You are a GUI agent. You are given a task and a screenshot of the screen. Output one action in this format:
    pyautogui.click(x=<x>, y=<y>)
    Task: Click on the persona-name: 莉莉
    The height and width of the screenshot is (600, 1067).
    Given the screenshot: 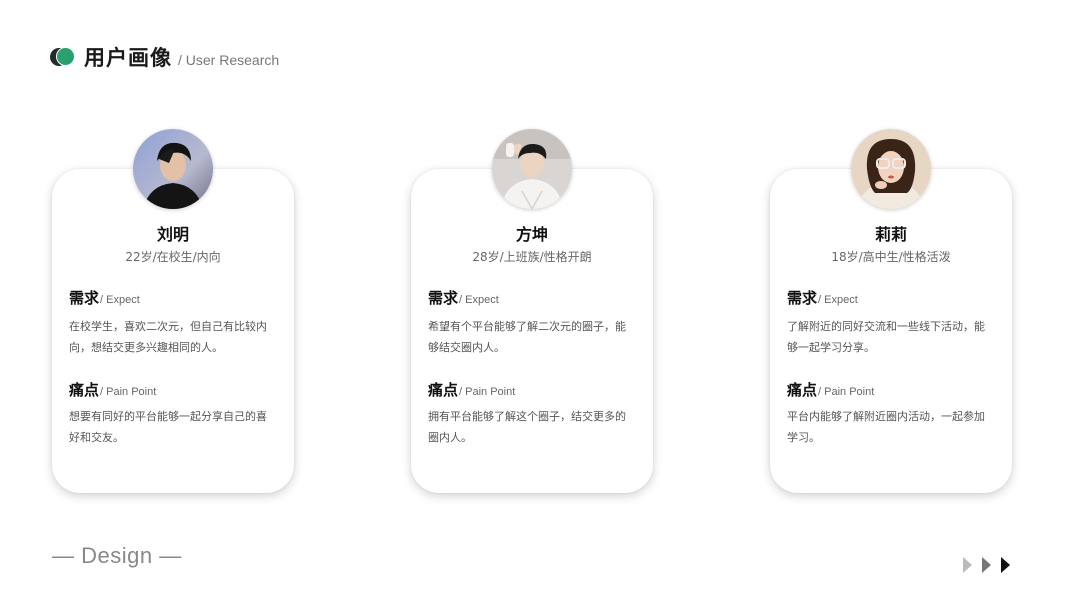 What is the action you would take?
    pyautogui.click(x=890, y=234)
    